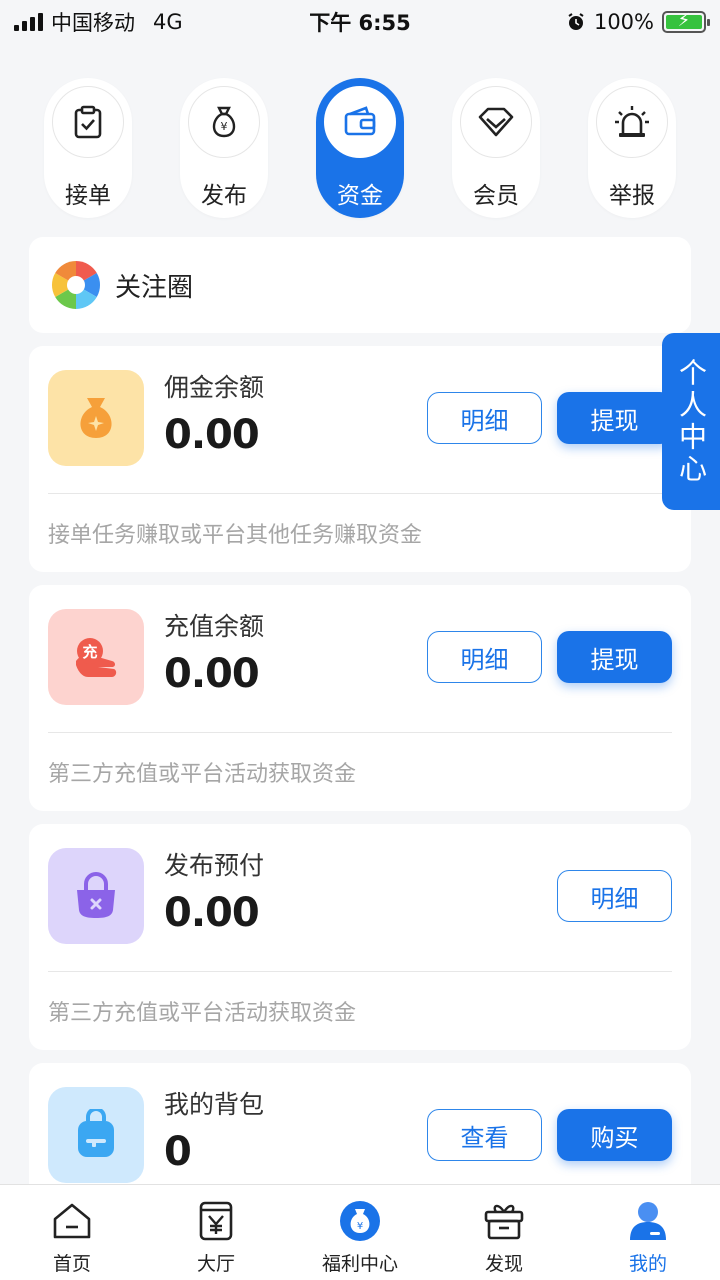 This screenshot has height=1280, width=720. What do you see at coordinates (360, 196) in the screenshot?
I see `quick-nav-label: 资金` at bounding box center [360, 196].